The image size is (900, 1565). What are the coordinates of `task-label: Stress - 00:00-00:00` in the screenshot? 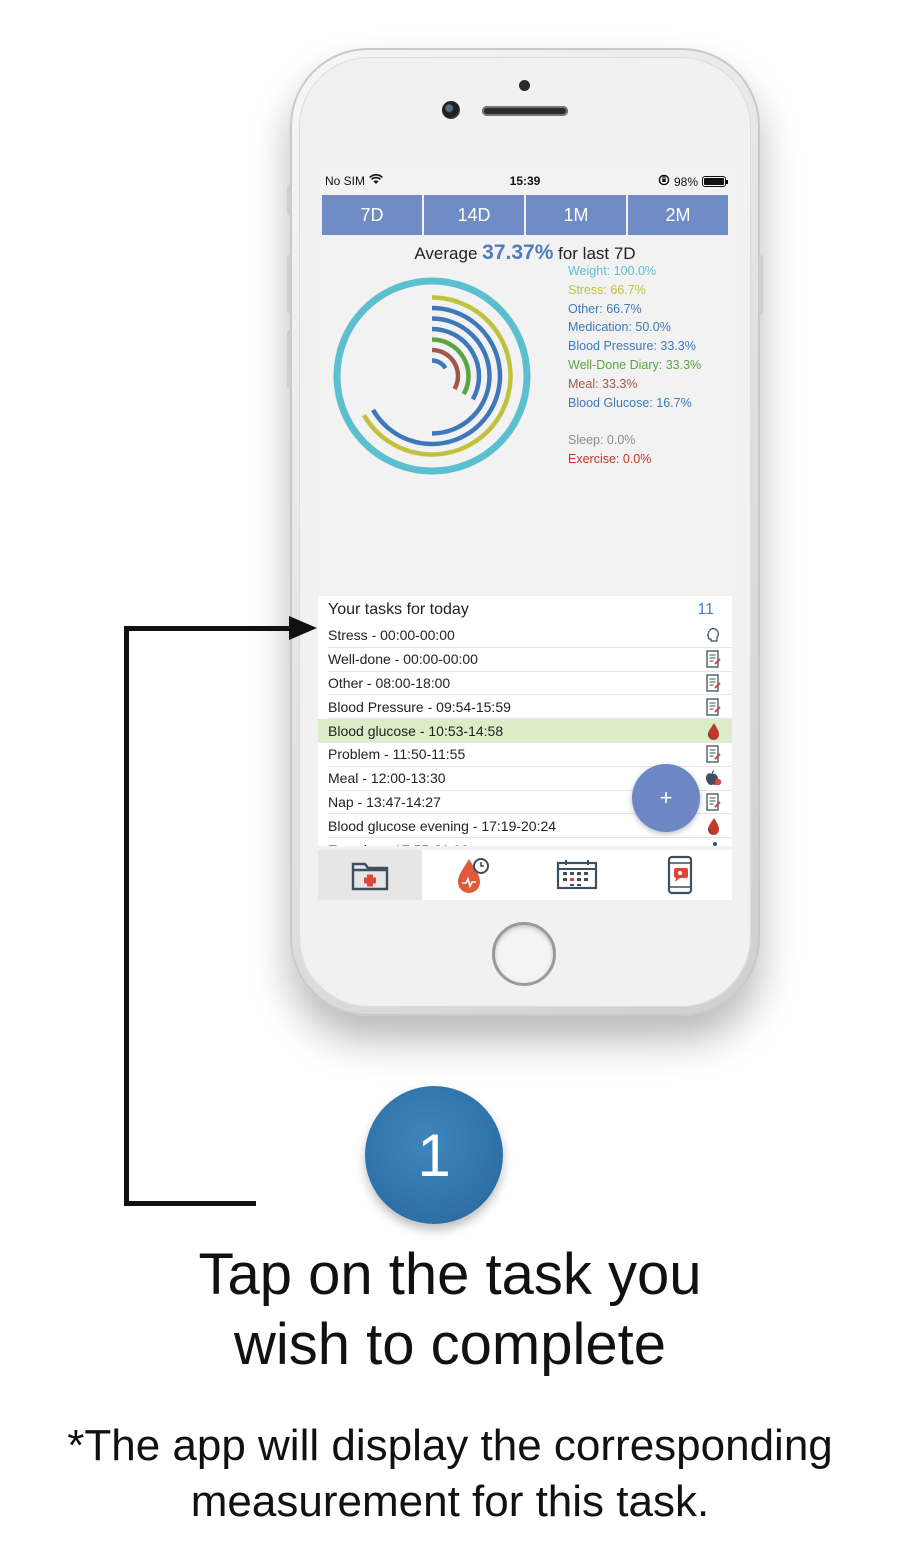 It's located at (391, 635).